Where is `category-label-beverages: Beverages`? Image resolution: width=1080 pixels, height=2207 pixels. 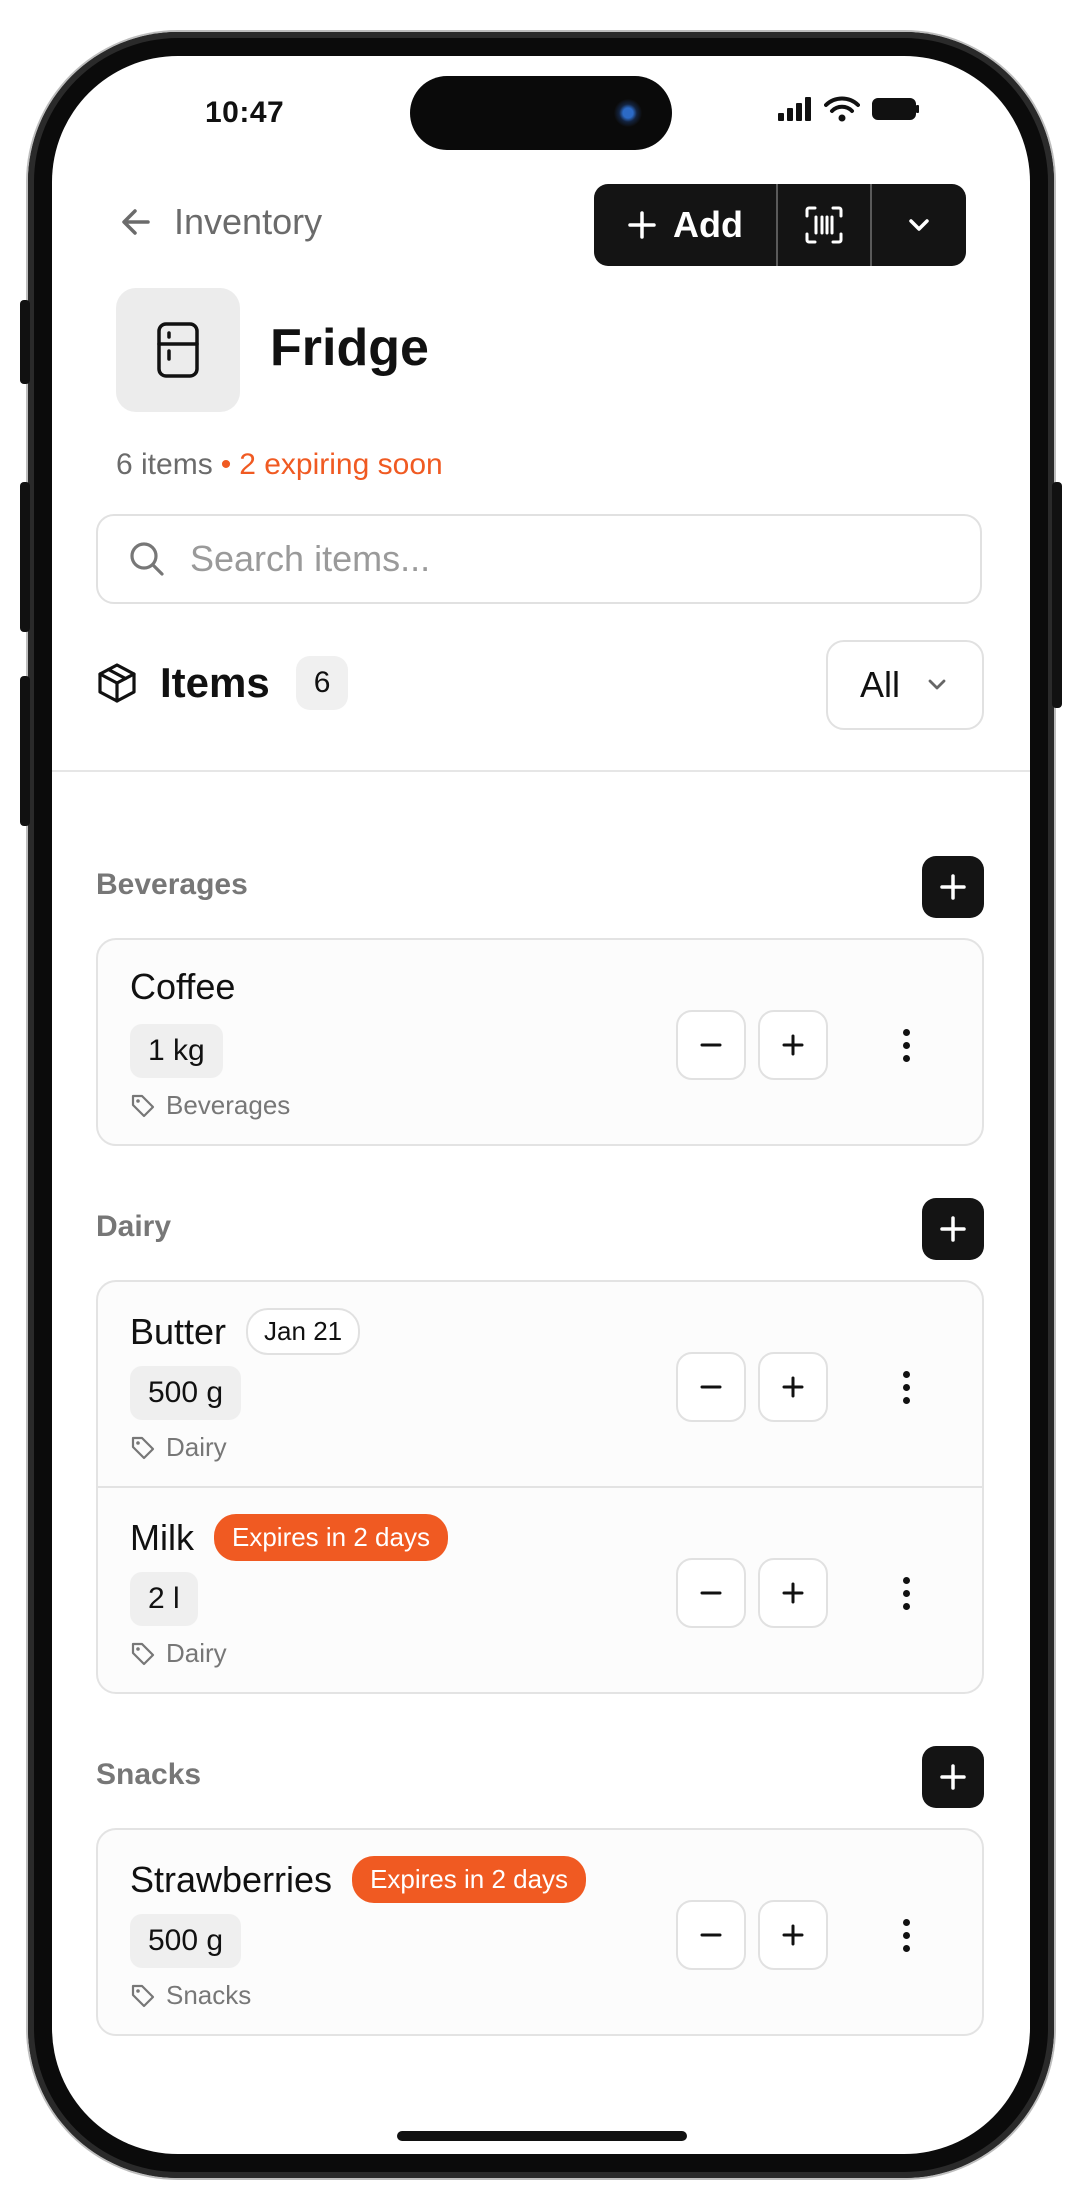
category-label-beverages: Beverages is located at coordinates (172, 884).